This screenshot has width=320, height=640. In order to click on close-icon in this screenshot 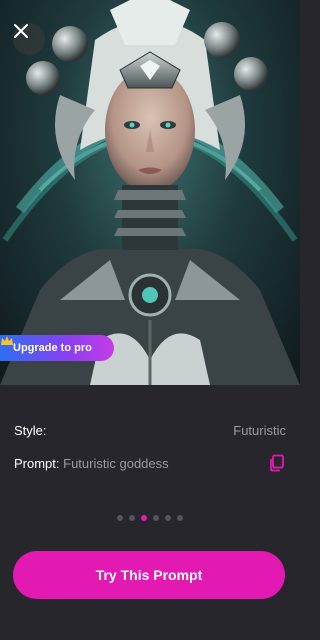, I will do `click(21, 31)`.